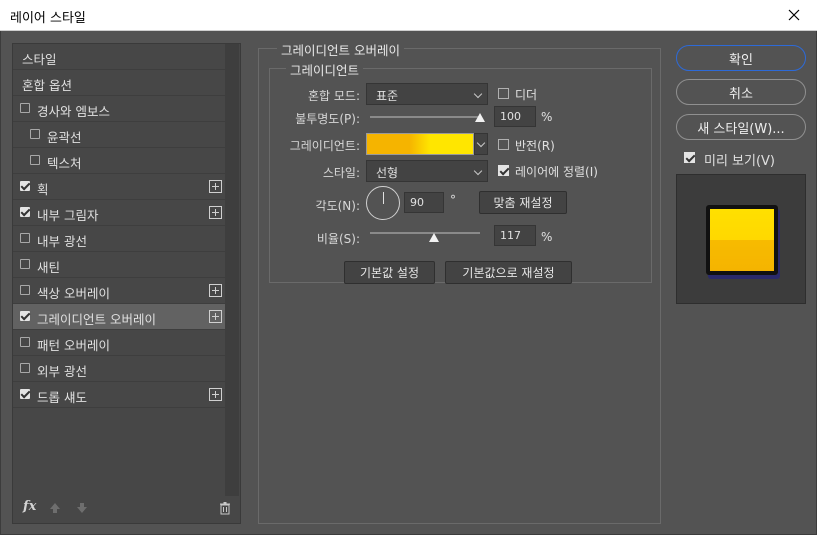 This screenshot has height=535, width=817. I want to click on blend-mode-label: 혼합 모드:, so click(333, 96).